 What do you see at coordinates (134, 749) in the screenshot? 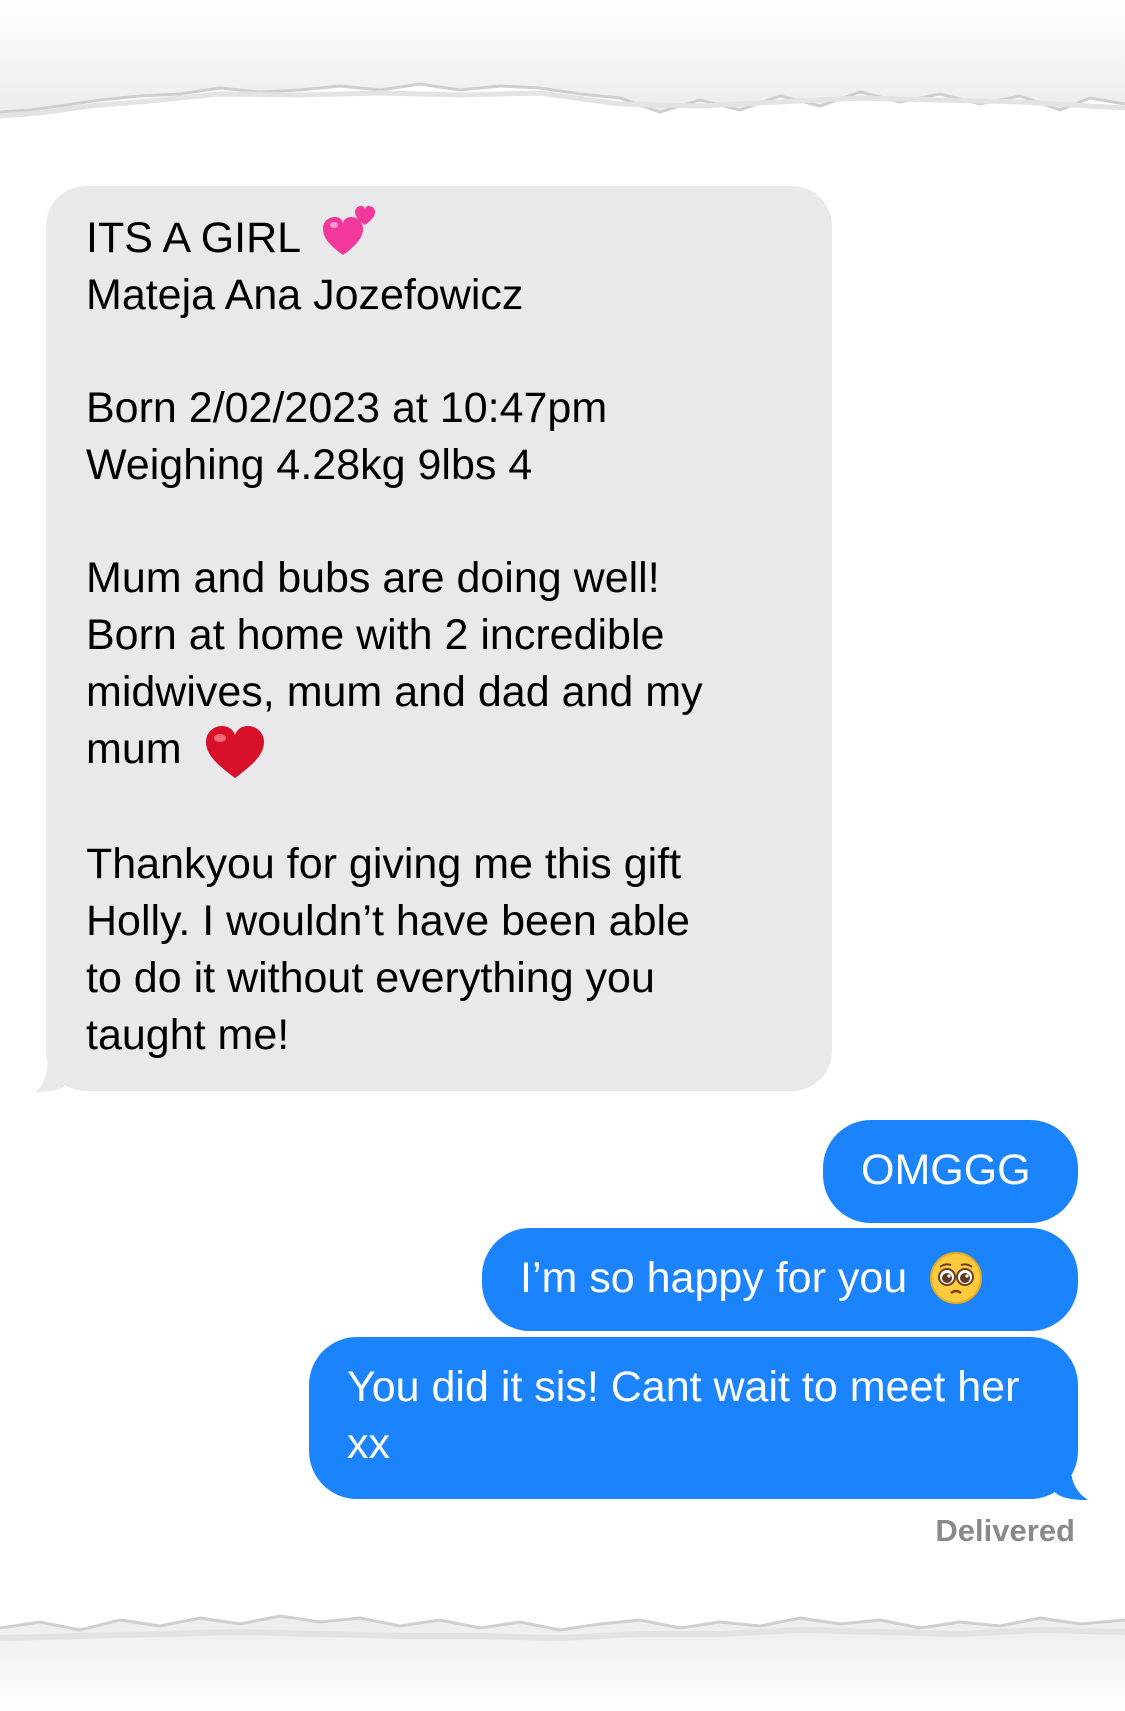
I see `message-line: mum` at bounding box center [134, 749].